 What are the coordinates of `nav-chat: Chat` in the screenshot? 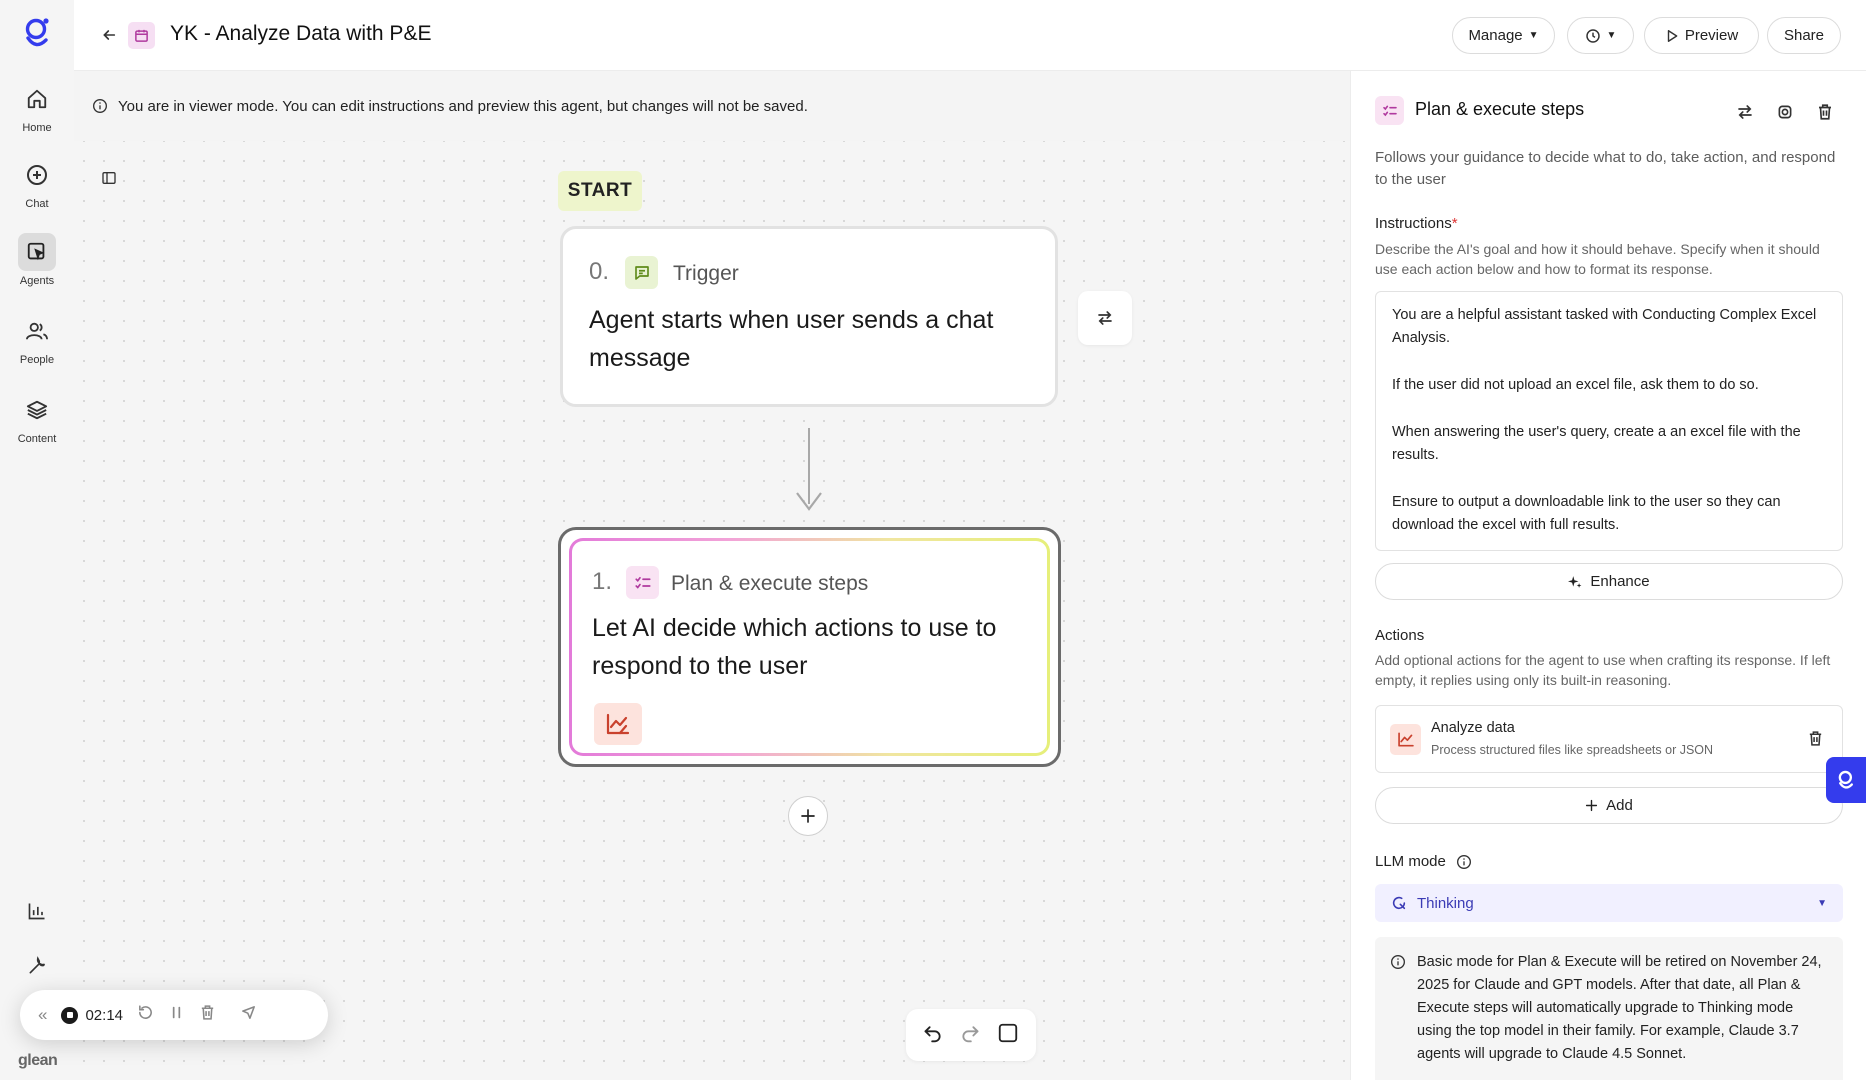 It's located at (37, 183).